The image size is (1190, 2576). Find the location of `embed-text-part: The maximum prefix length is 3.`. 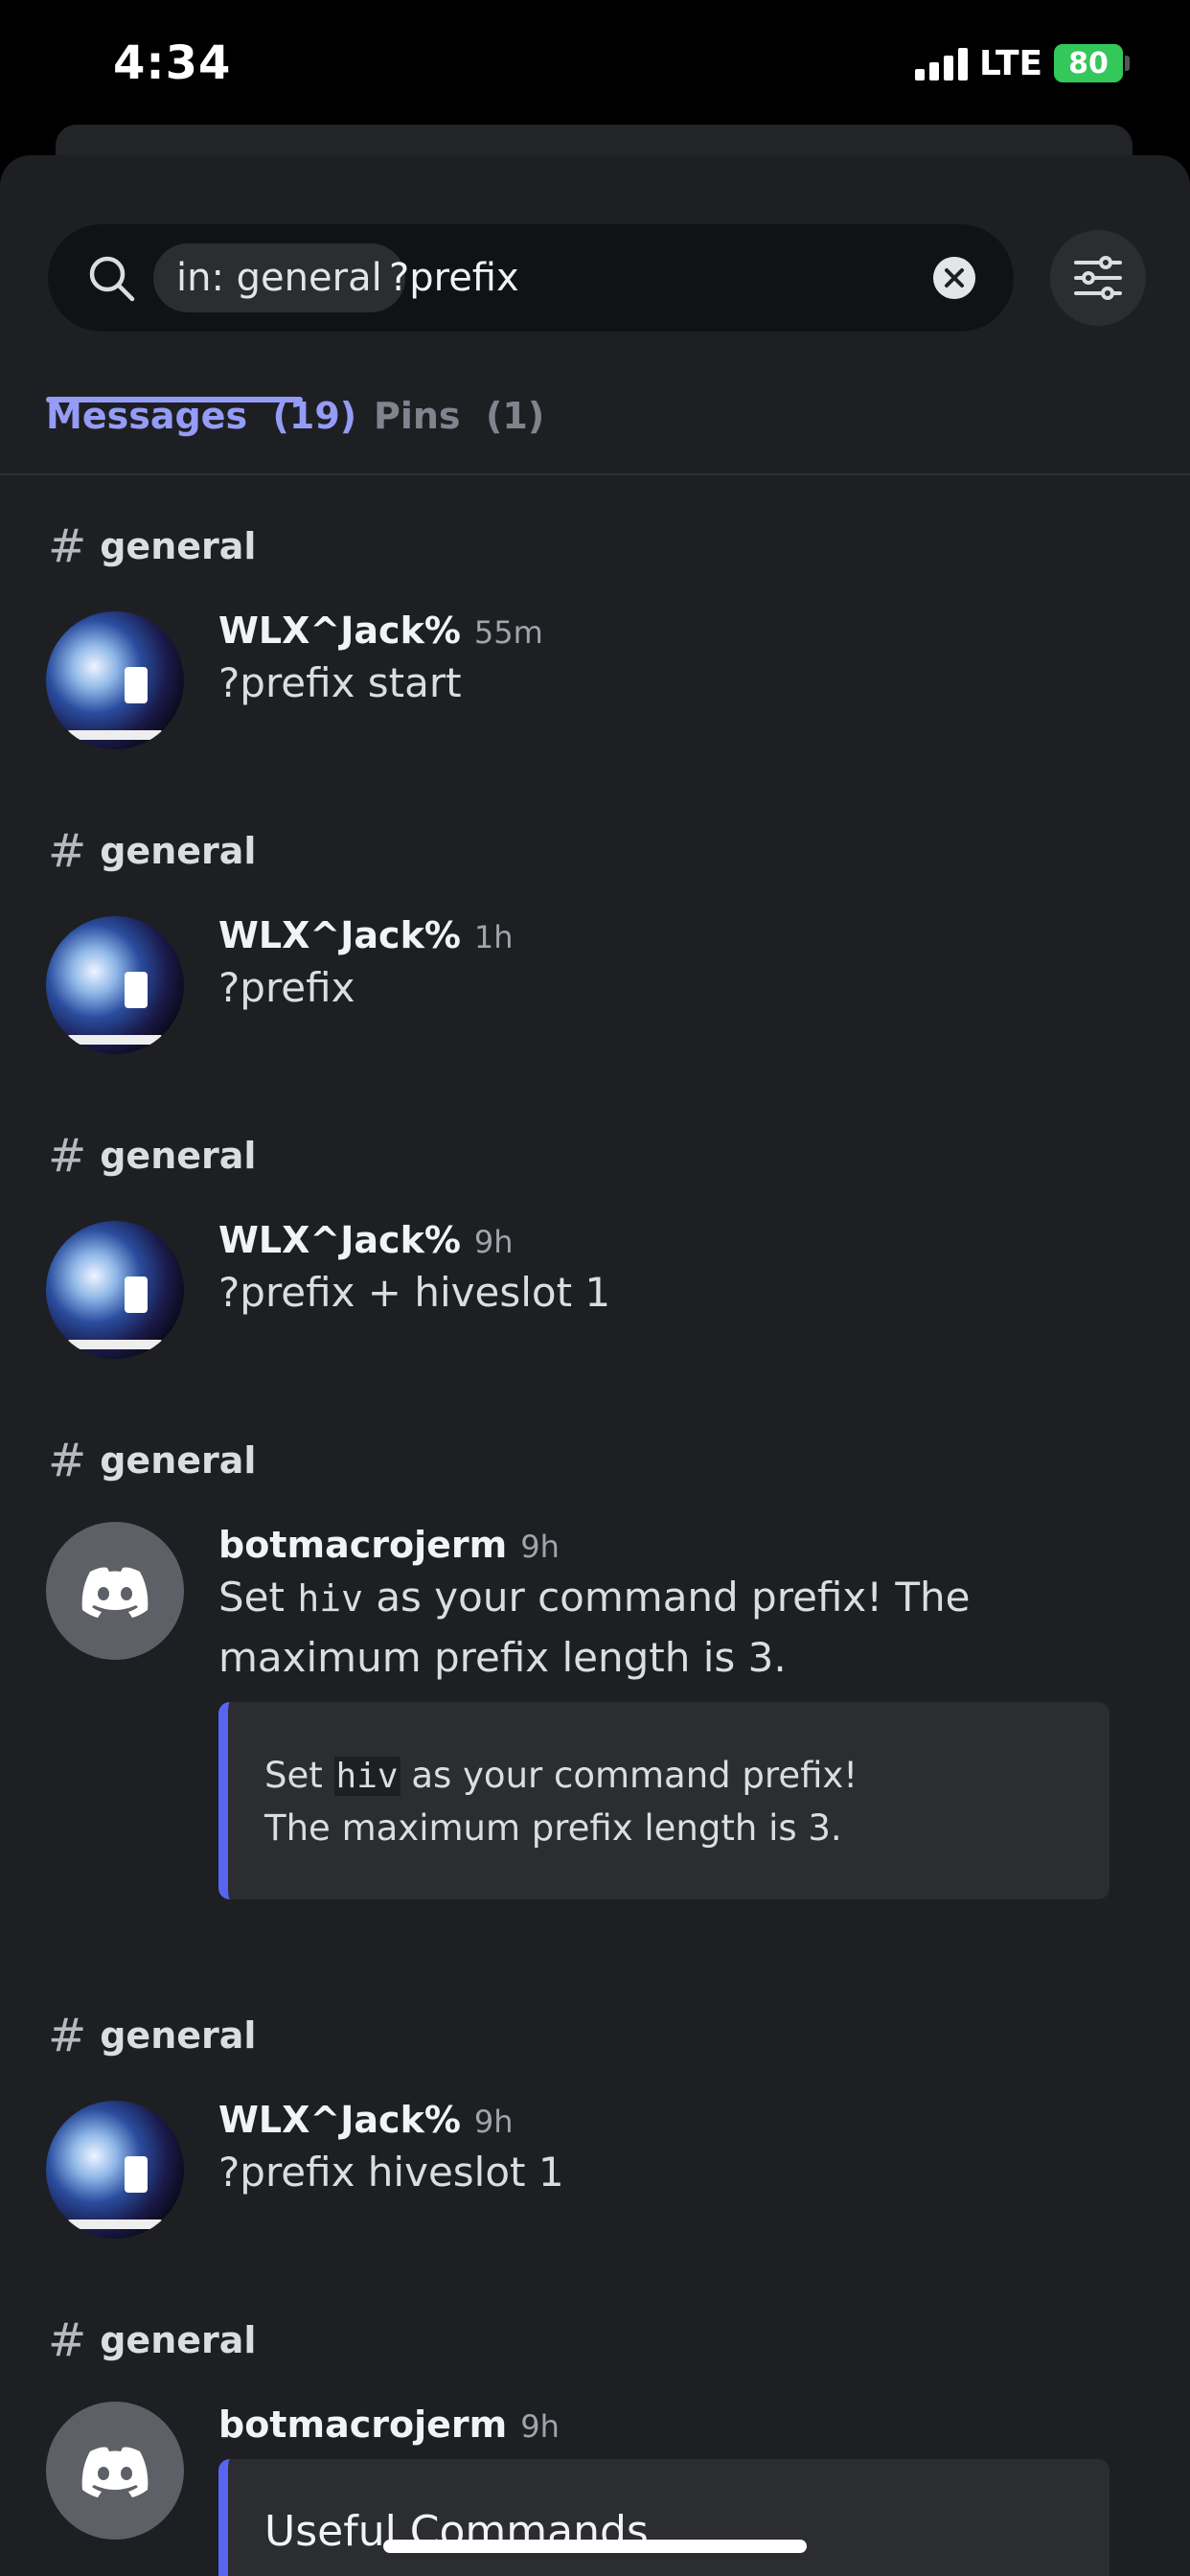

embed-text-part: The maximum prefix length is 3. is located at coordinates (553, 1828).